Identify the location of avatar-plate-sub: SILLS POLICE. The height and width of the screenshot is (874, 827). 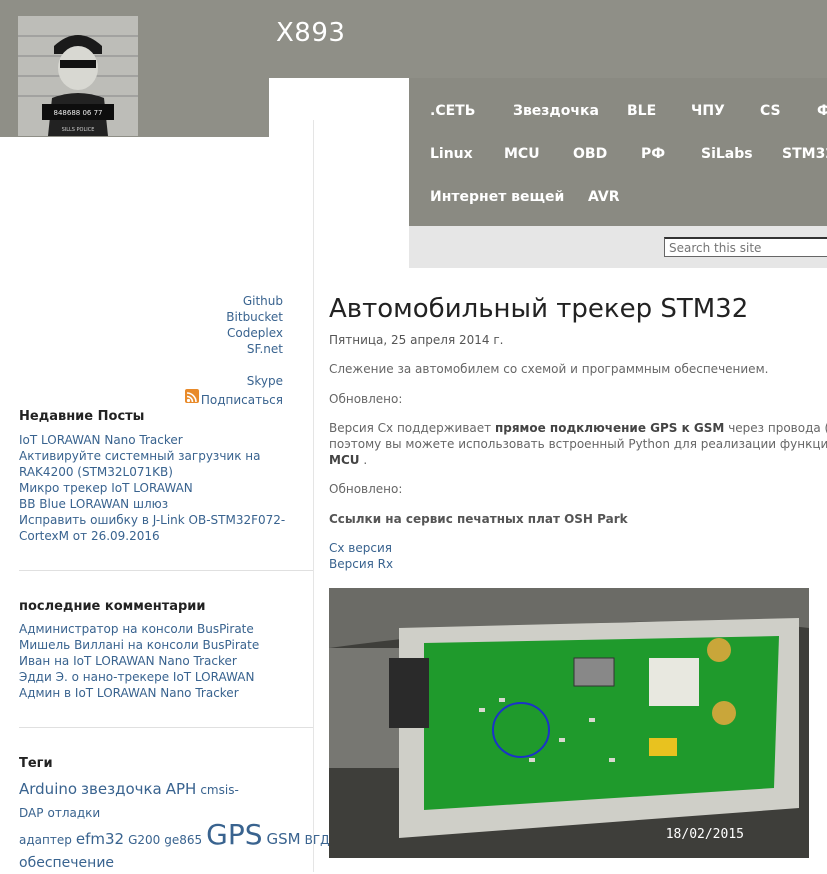
(78, 130).